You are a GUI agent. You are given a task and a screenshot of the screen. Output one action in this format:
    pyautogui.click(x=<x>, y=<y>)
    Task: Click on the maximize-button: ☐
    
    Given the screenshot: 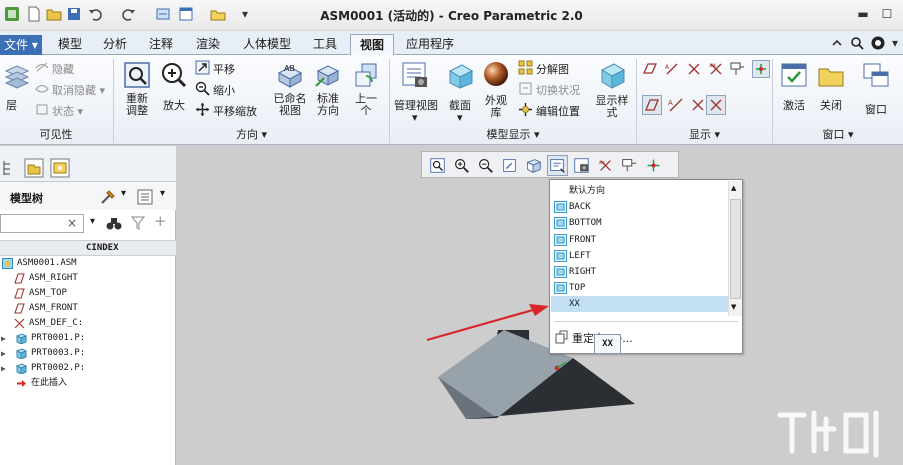 What is the action you would take?
    pyautogui.click(x=887, y=14)
    